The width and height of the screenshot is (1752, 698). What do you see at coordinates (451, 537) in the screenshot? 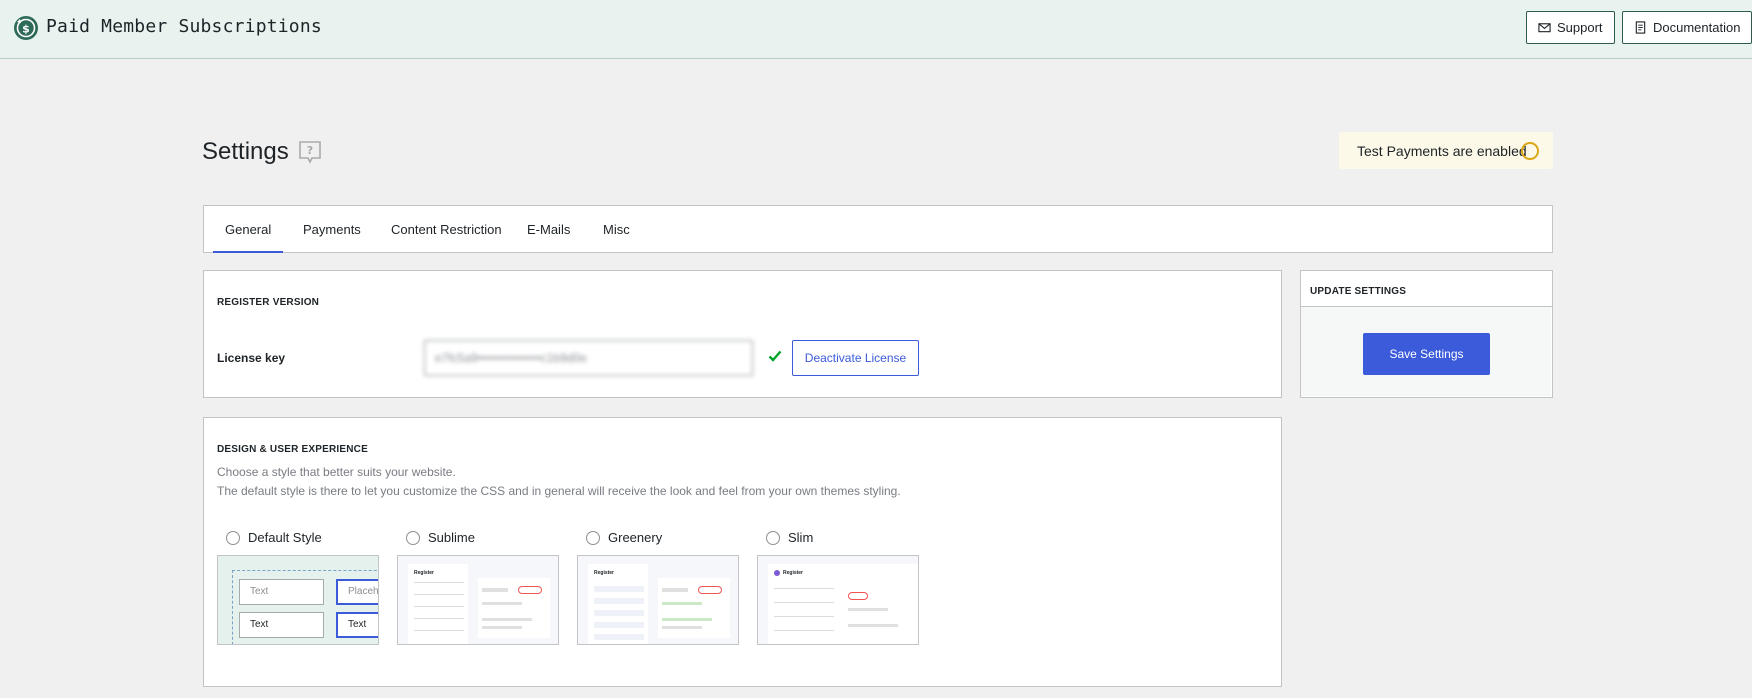
I see `style-label: Sublime` at bounding box center [451, 537].